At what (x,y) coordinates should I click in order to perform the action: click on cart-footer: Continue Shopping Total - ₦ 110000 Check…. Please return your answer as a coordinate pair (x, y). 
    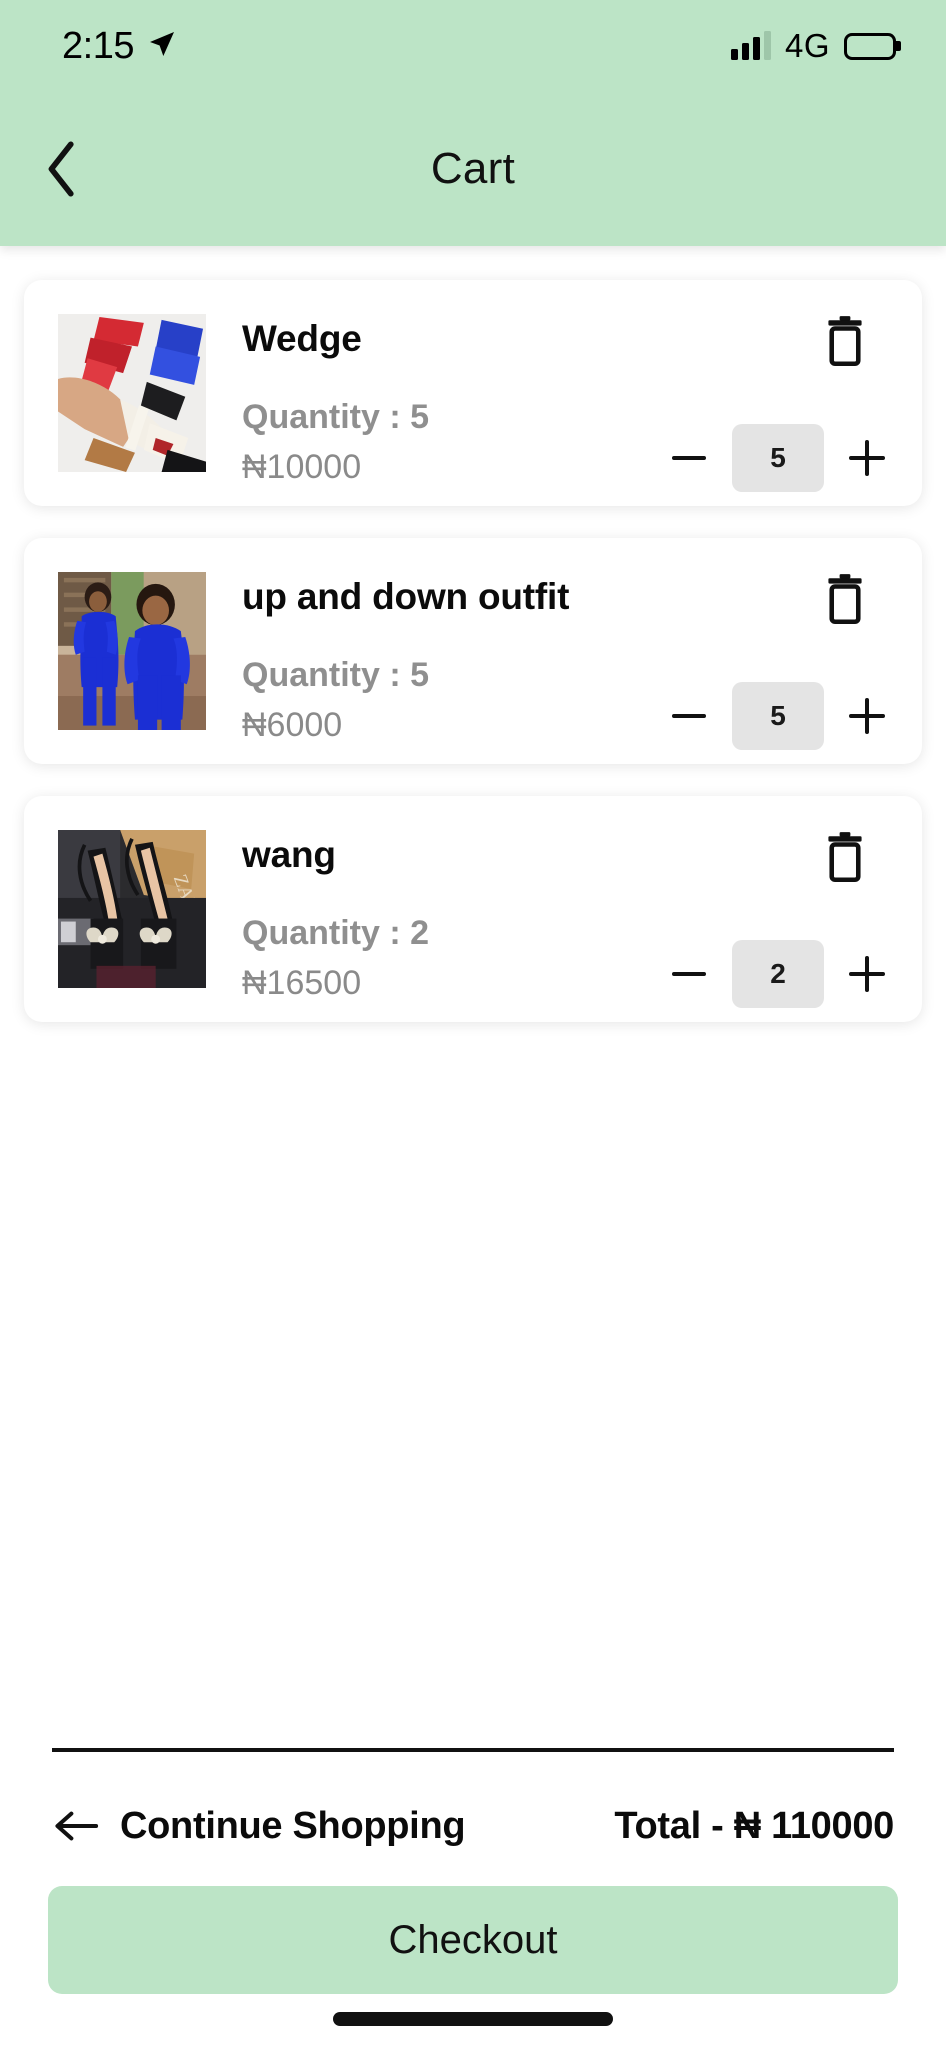
    Looking at the image, I should click on (473, 1898).